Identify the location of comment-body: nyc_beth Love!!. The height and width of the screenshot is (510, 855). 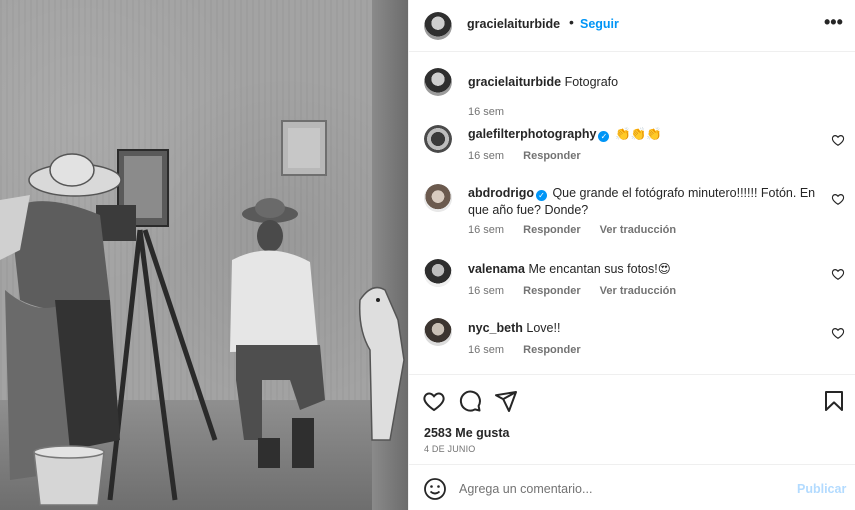
(645, 328).